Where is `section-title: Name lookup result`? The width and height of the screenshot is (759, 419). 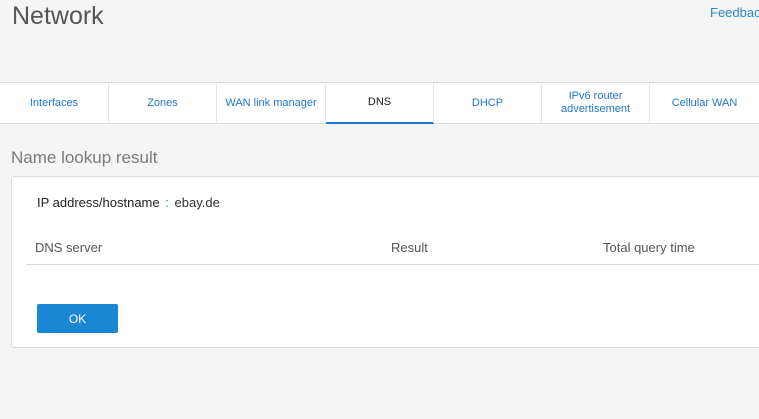
section-title: Name lookup result is located at coordinates (84, 157).